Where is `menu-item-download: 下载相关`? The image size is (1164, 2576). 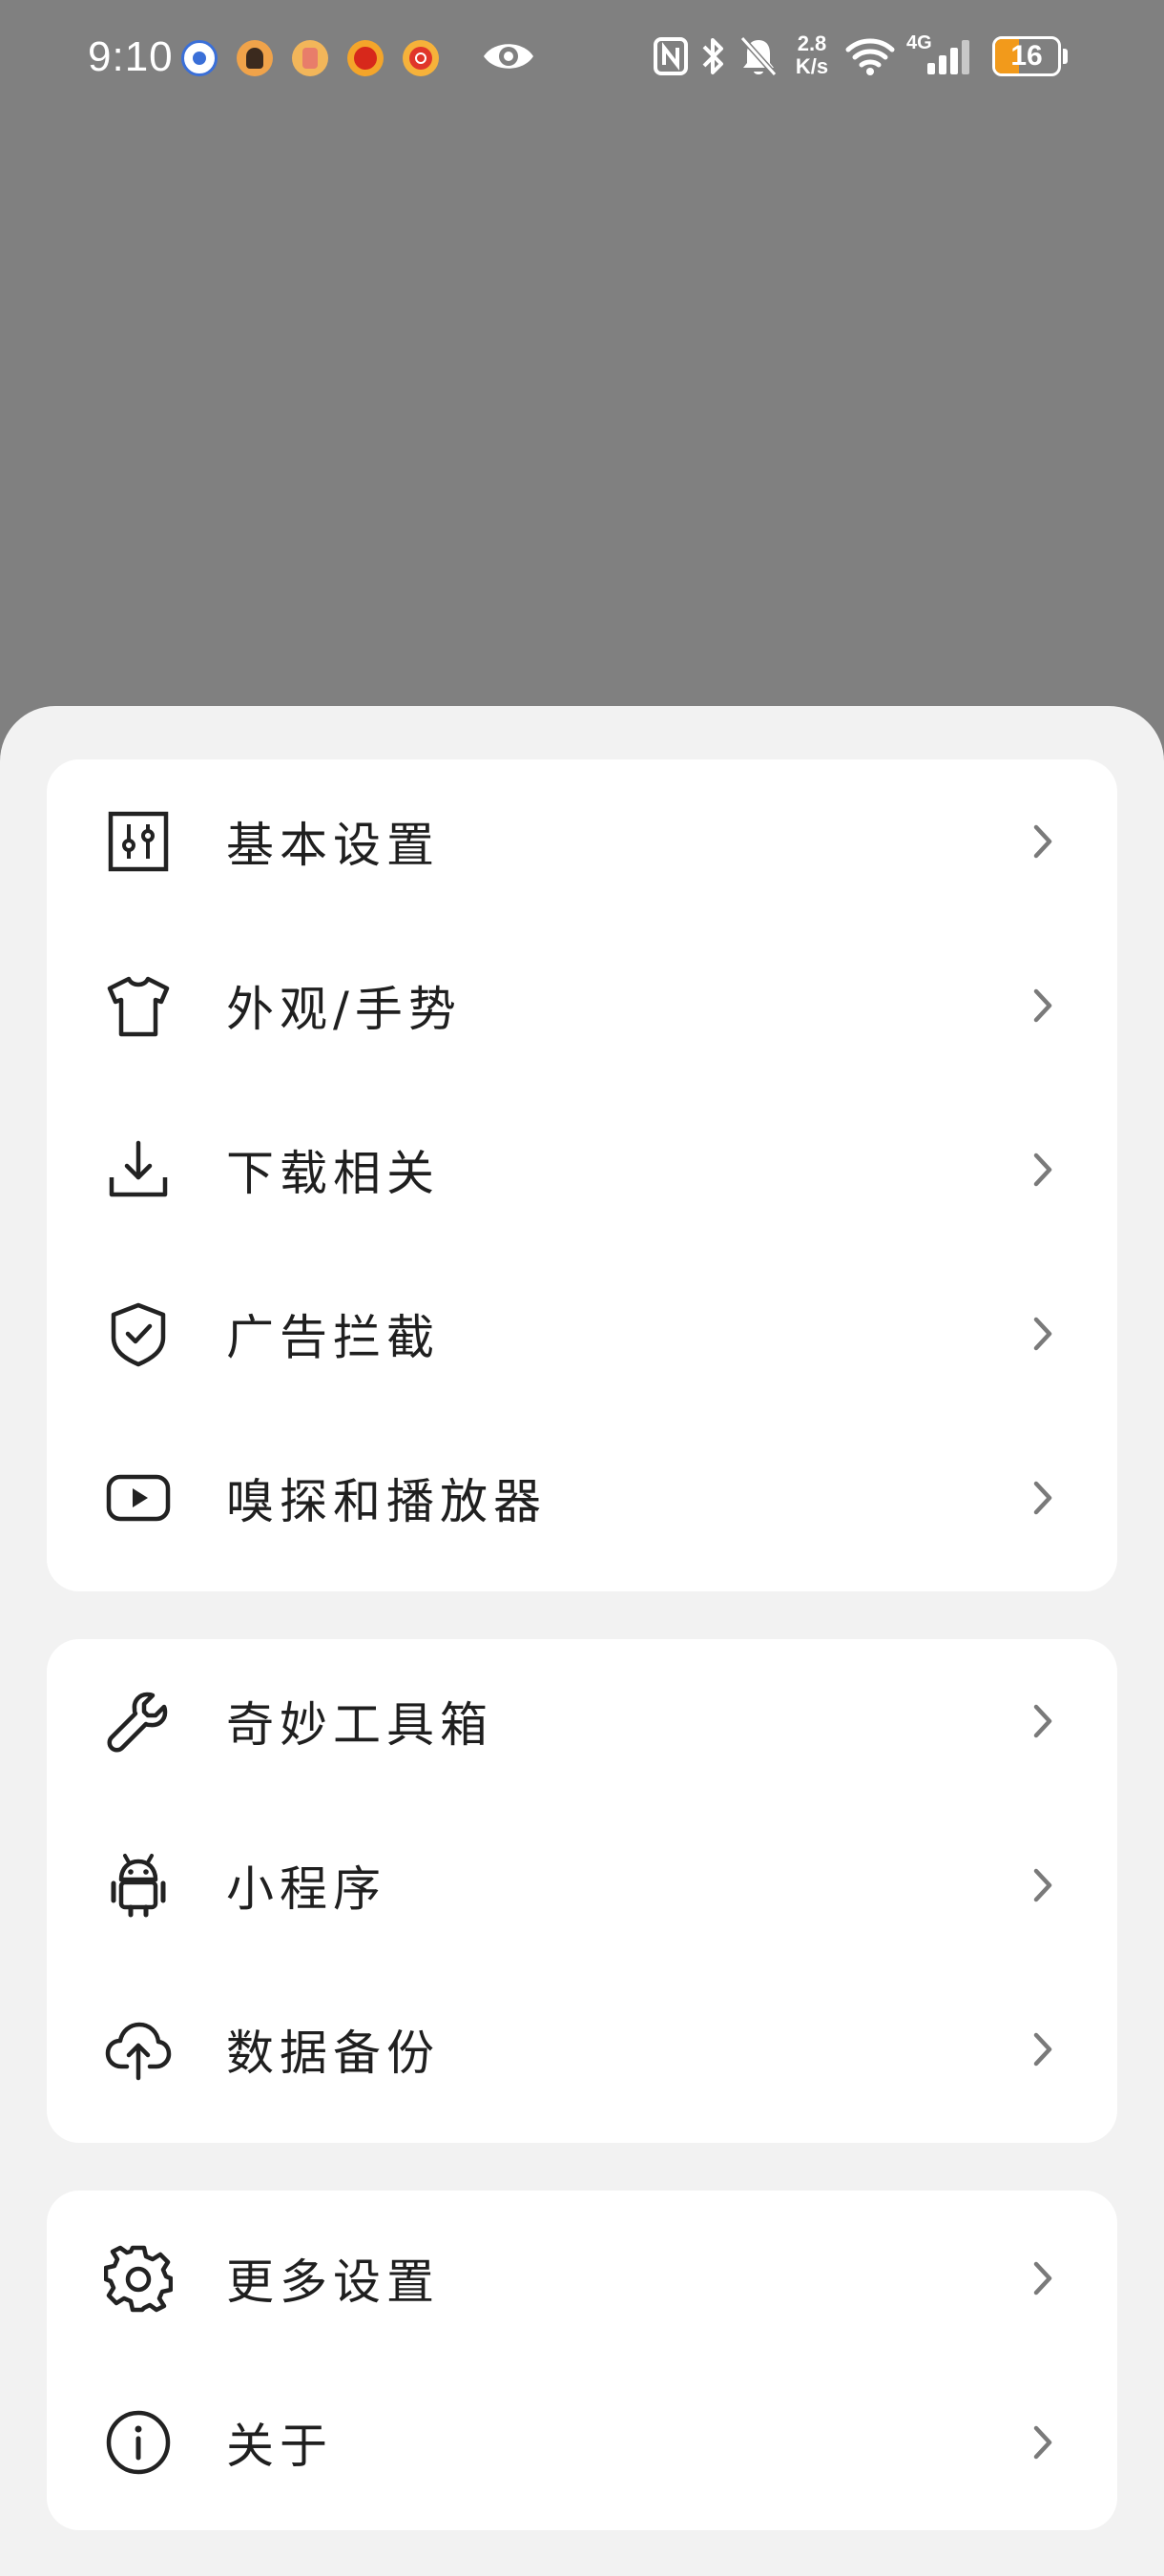 menu-item-download: 下载相关 is located at coordinates (582, 1170).